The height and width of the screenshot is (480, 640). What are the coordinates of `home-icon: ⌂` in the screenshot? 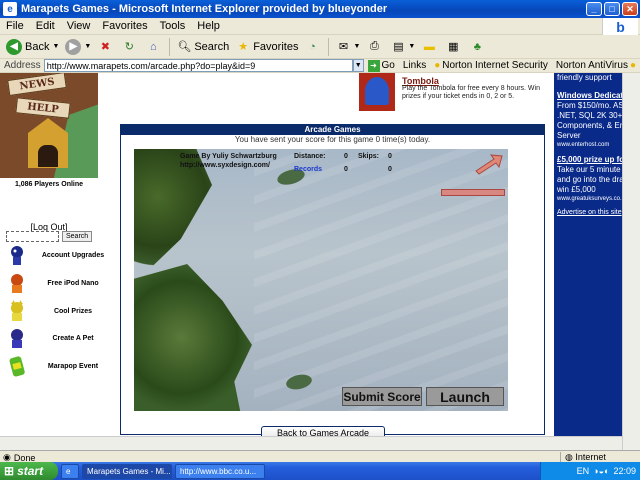 It's located at (153, 46).